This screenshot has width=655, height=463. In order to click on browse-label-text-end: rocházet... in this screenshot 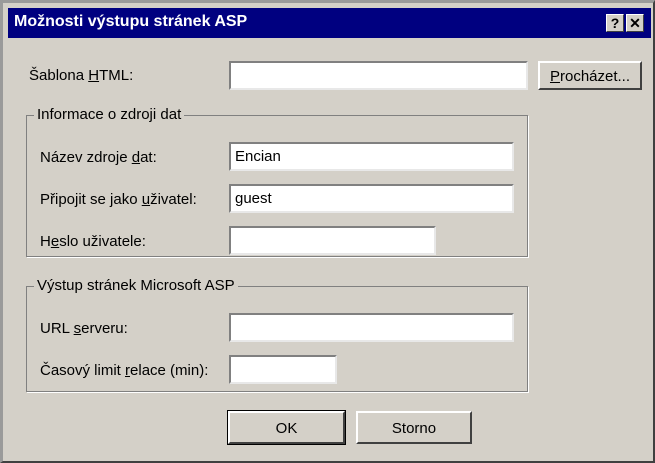, I will do `click(595, 76)`.